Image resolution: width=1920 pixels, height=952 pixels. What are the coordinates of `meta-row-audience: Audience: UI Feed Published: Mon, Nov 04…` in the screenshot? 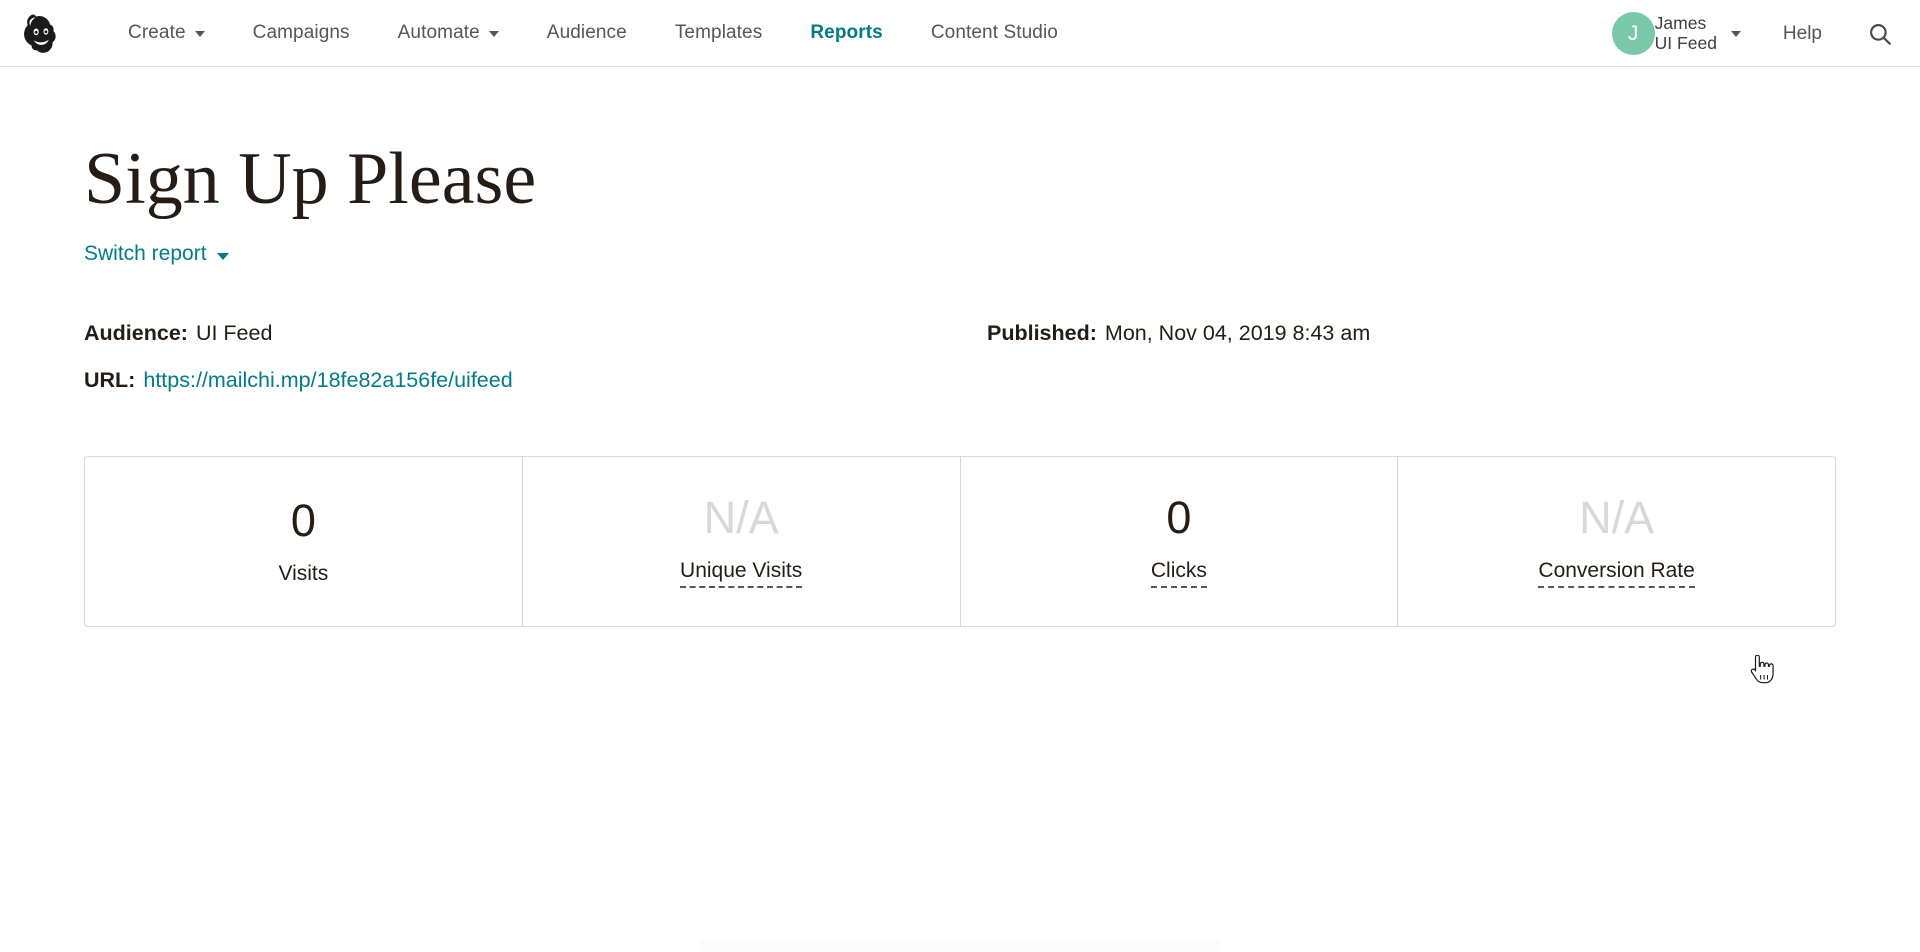 It's located at (960, 333).